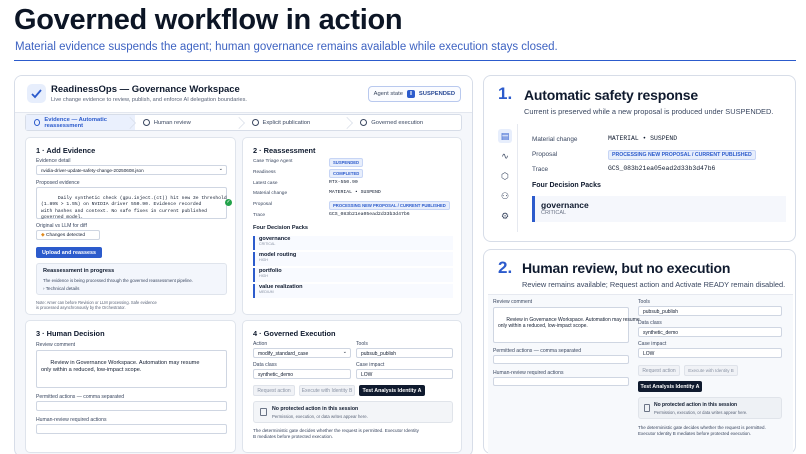  Describe the element at coordinates (80, 122) in the screenshot. I see `step-evidence: Evidence — Automatic reassessment` at that location.